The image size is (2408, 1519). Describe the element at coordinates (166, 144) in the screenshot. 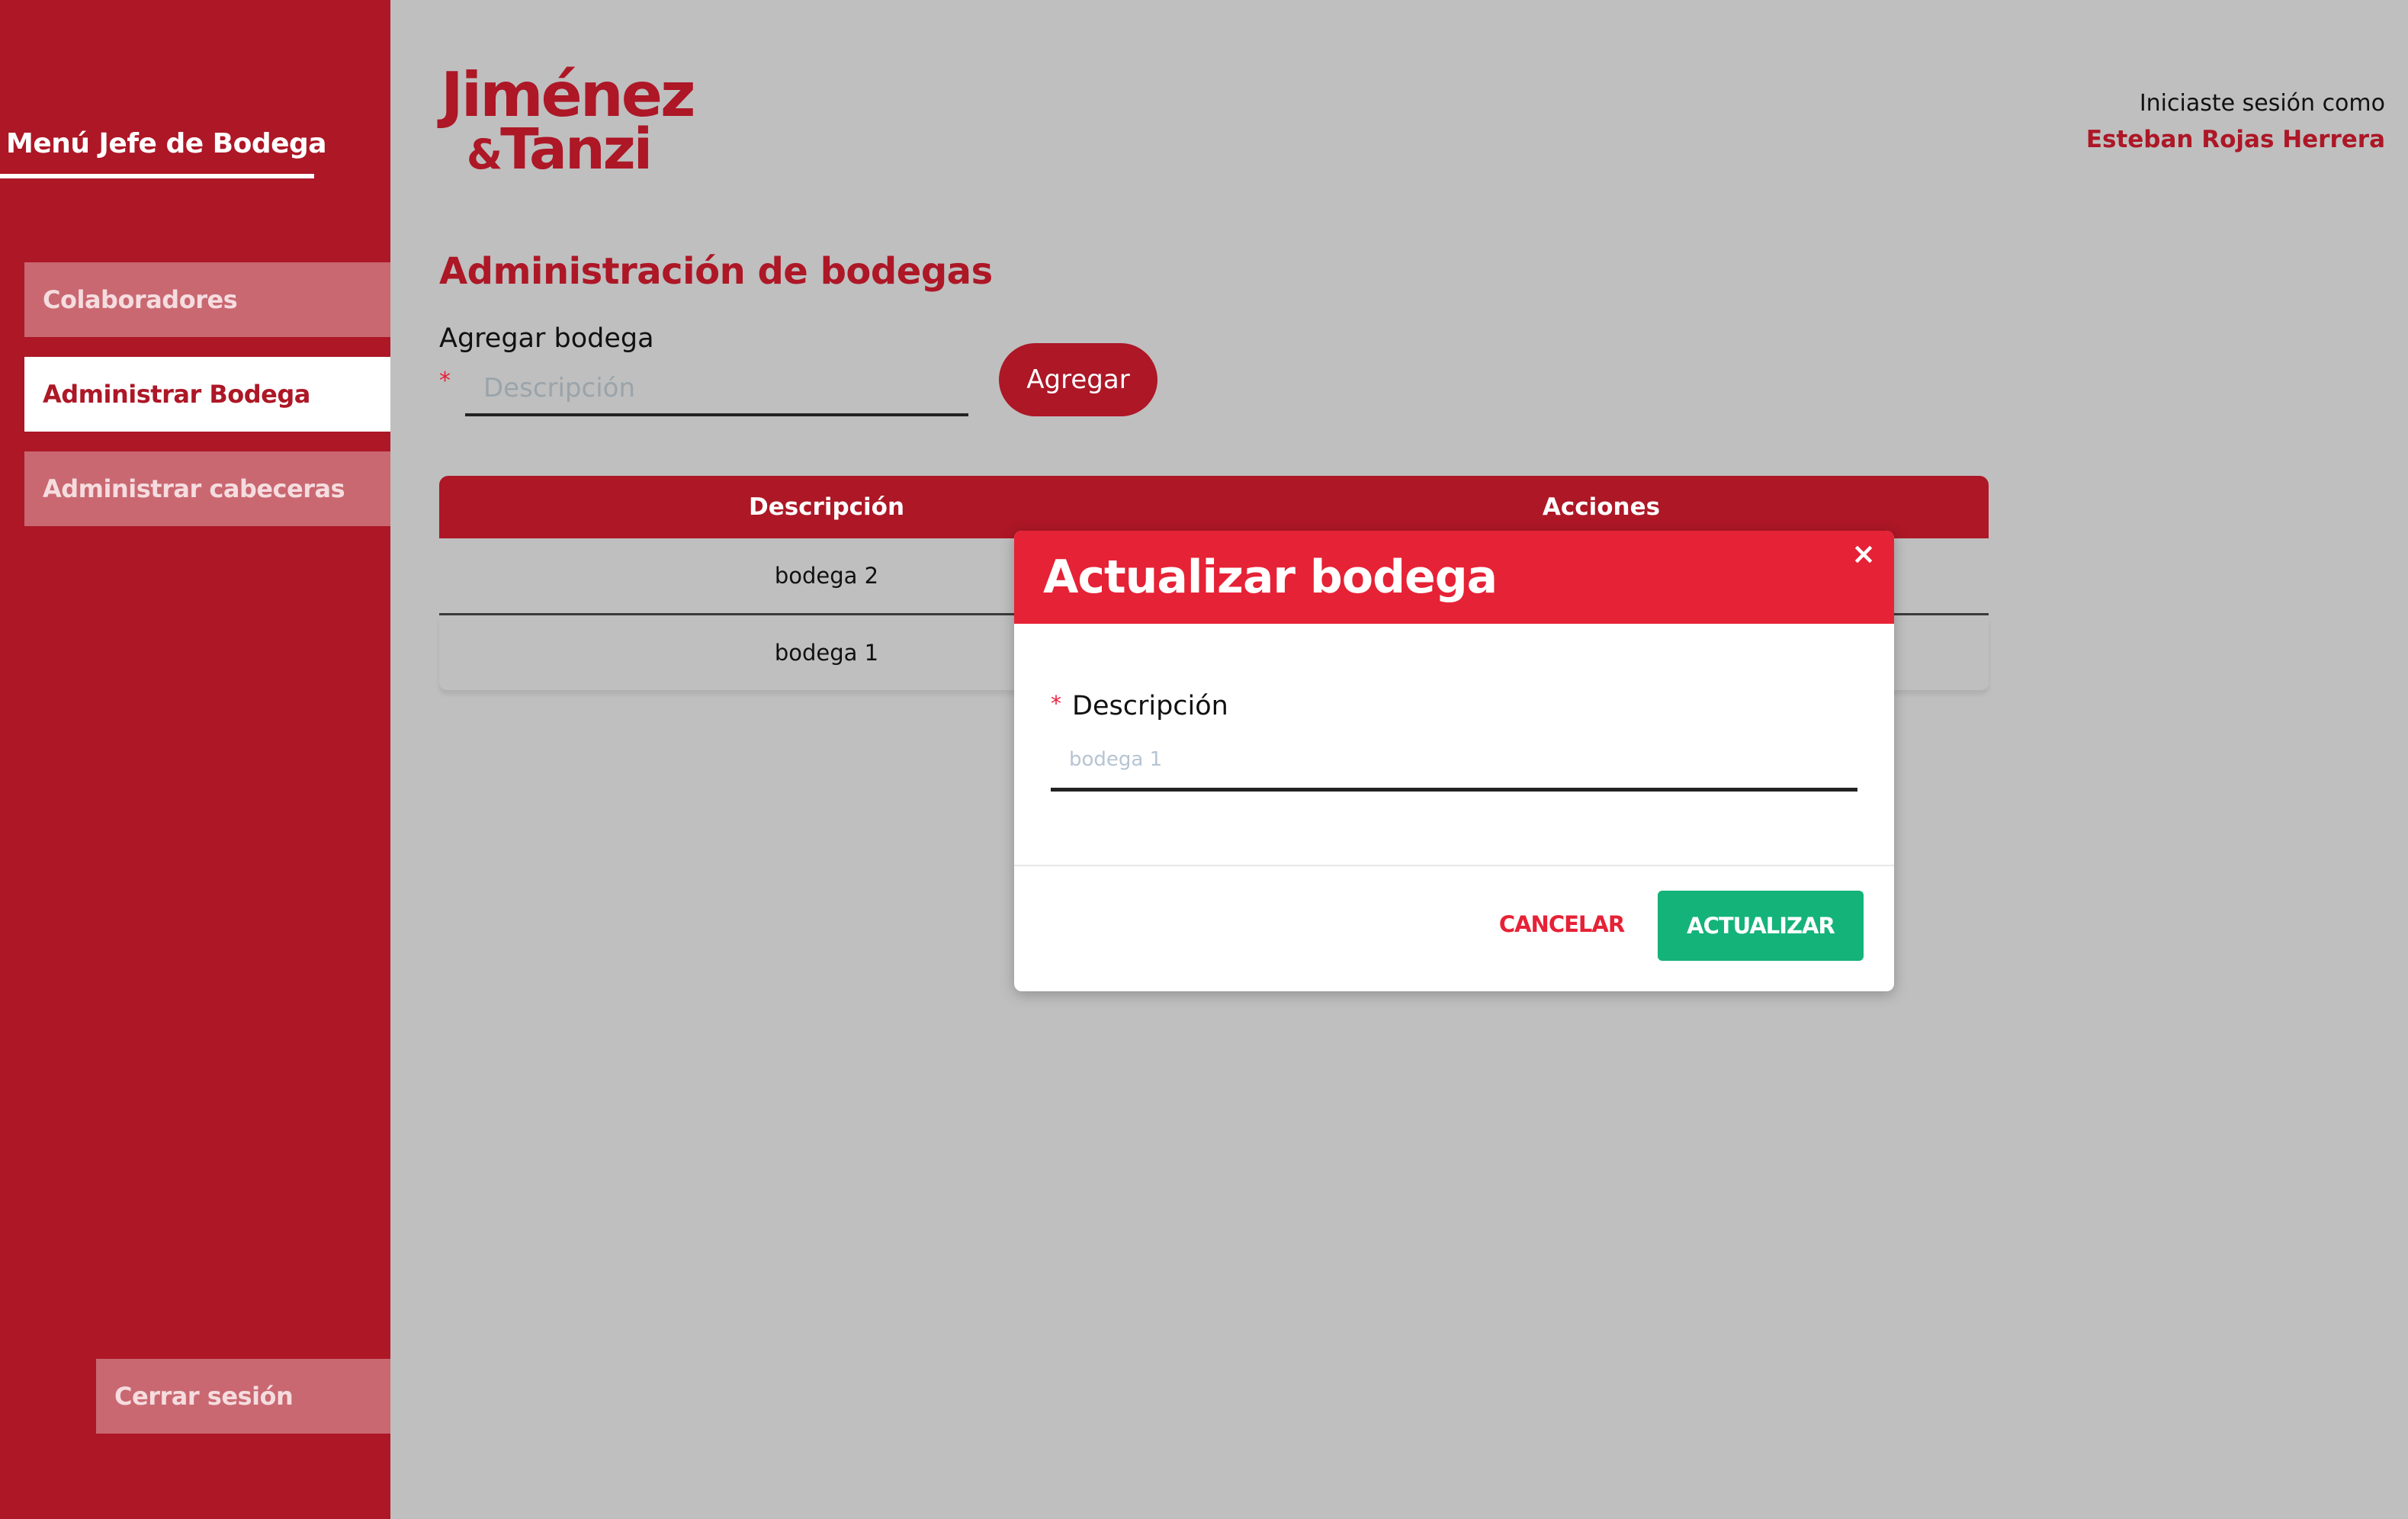

I see `menu-title: Menú Jefe de Bodega` at that location.